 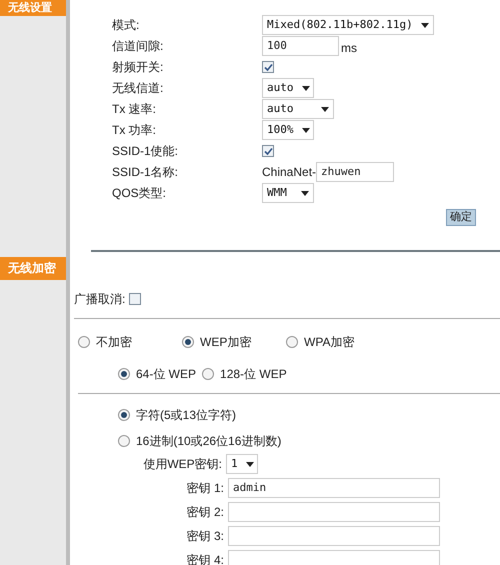 I want to click on field-label: 信道间隙:, so click(x=138, y=46).